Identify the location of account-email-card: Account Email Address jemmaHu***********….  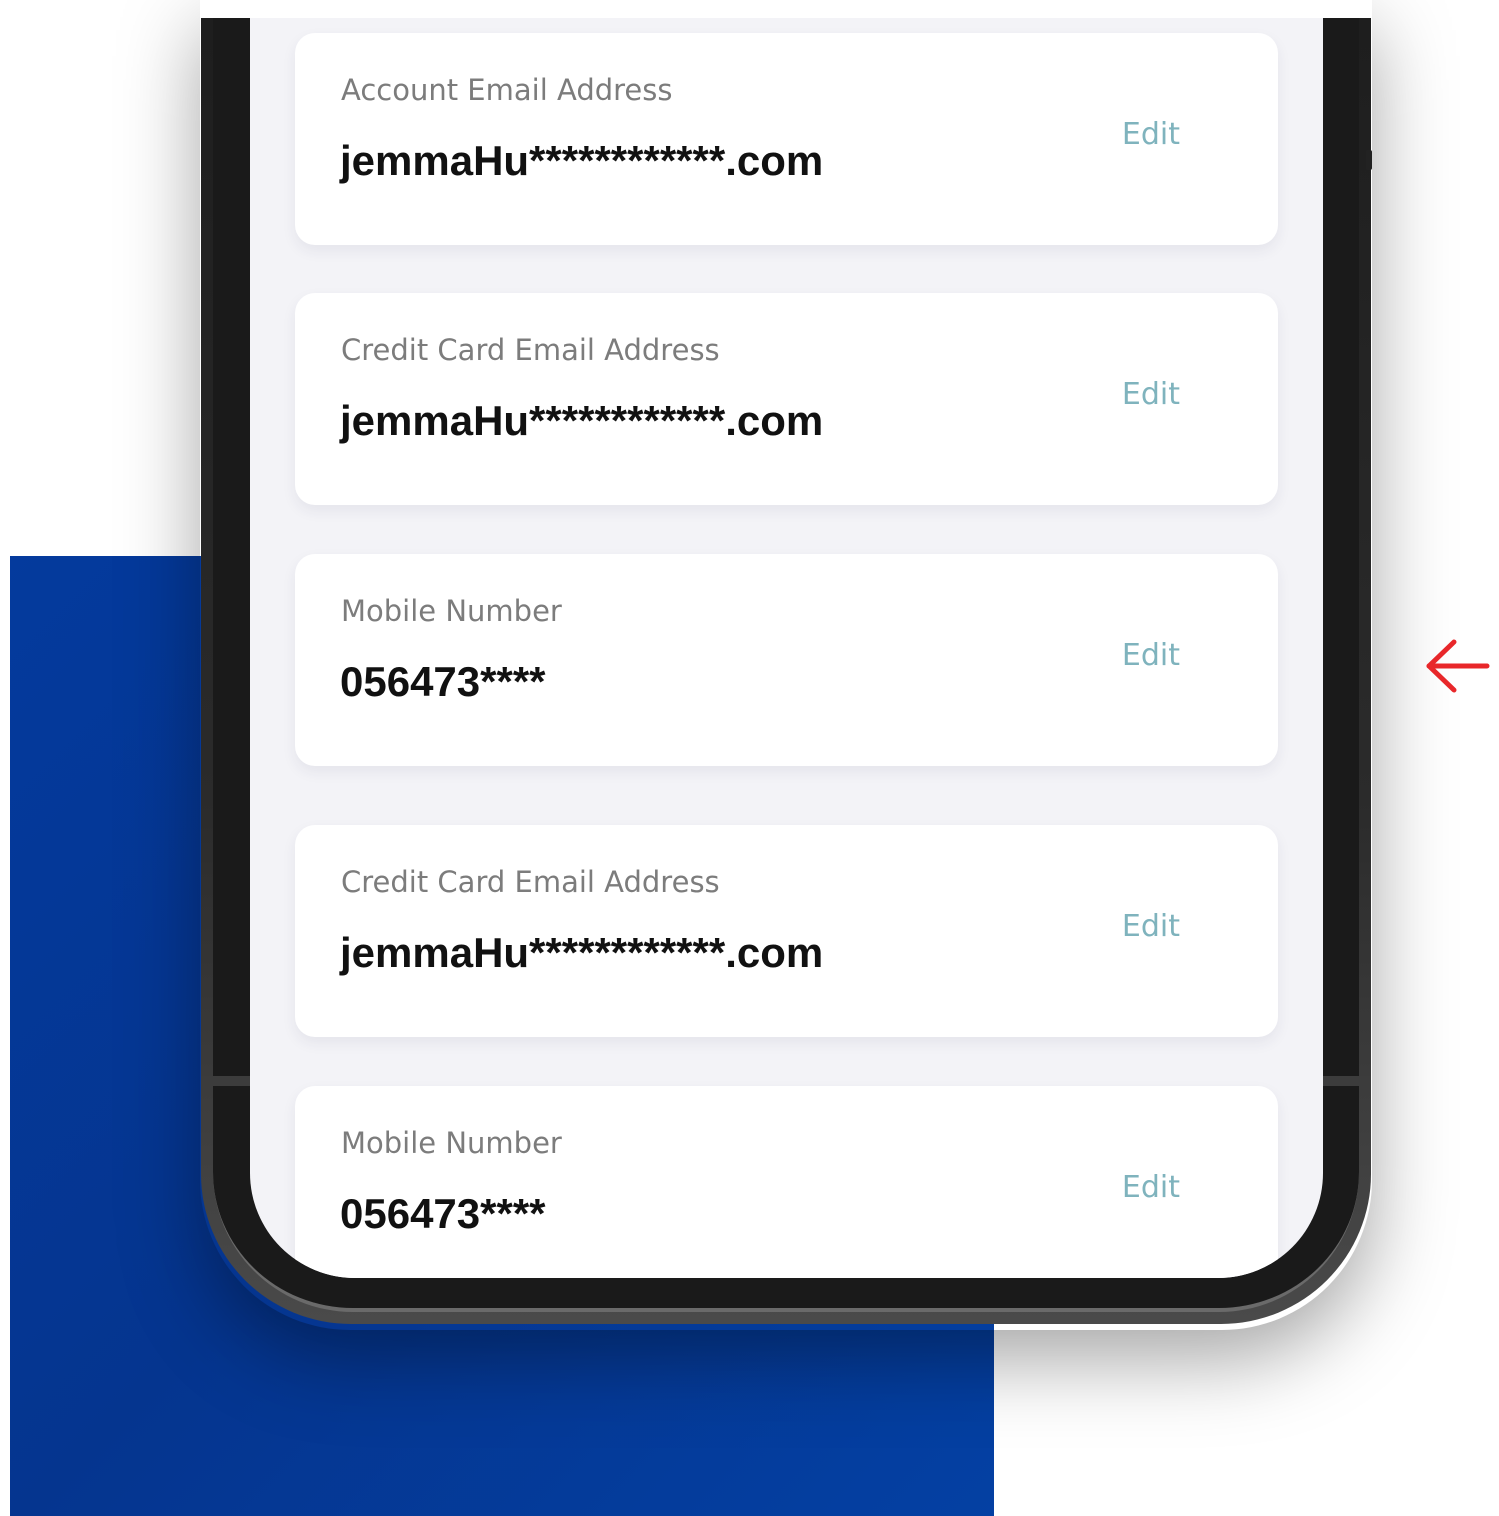
(786, 139).